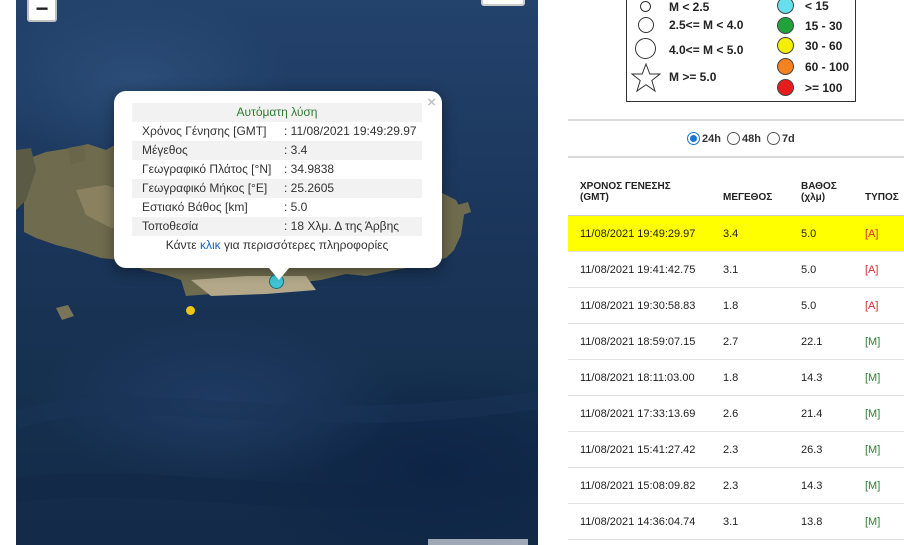 This screenshot has width=904, height=545. What do you see at coordinates (773, 138) in the screenshot?
I see `radio-7d` at bounding box center [773, 138].